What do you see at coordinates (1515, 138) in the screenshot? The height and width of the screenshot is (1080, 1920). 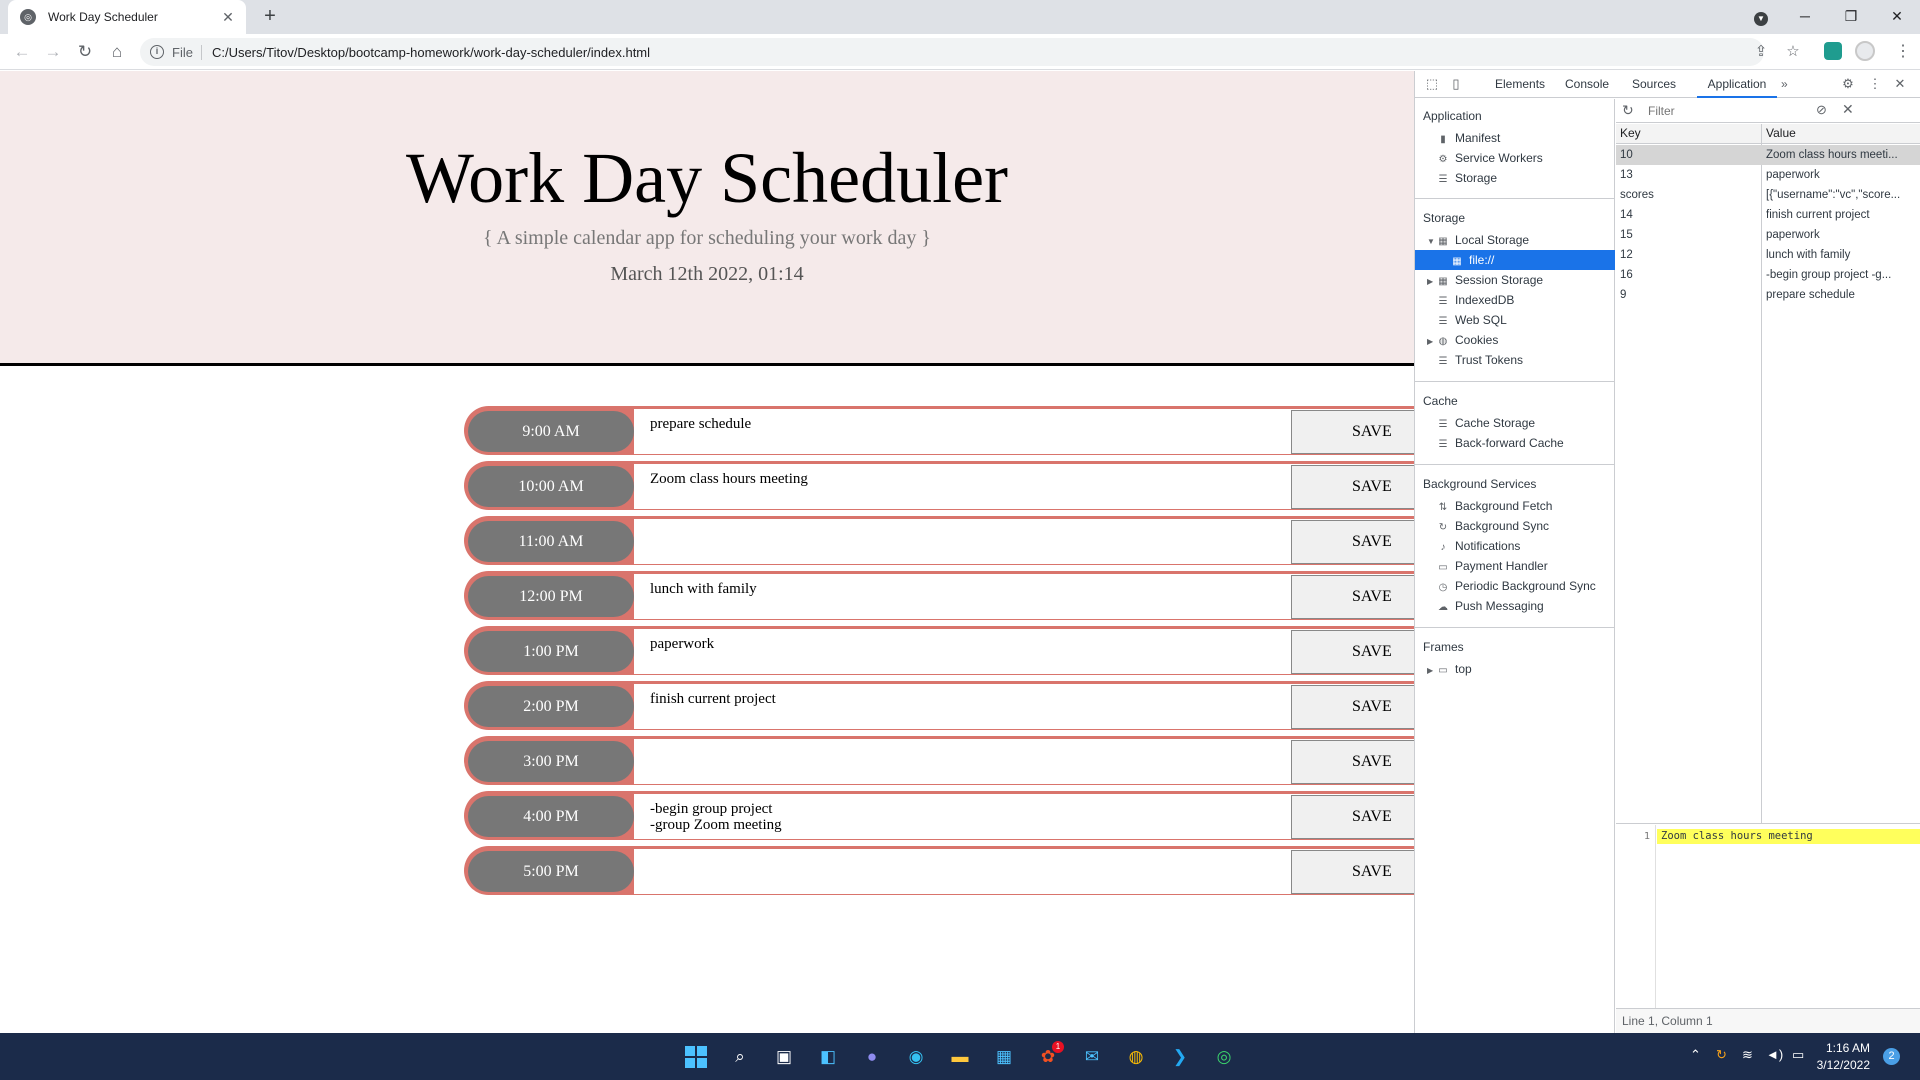 I see `sidebar-item-manifest: ▮ Manifest` at bounding box center [1515, 138].